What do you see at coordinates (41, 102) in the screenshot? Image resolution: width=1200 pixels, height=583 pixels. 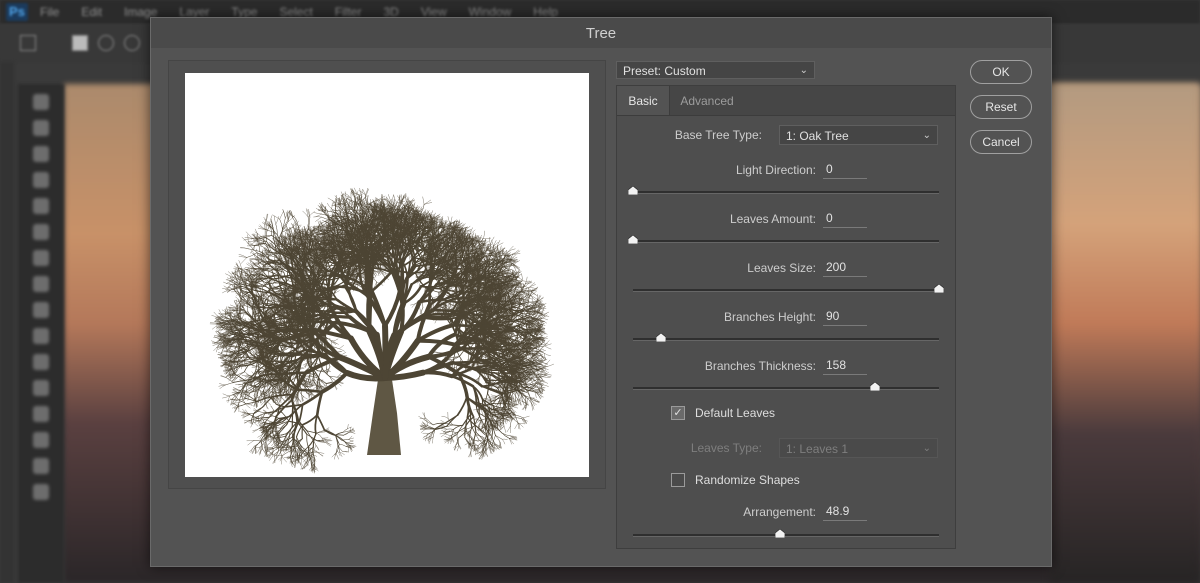 I see `move-tool-icon` at bounding box center [41, 102].